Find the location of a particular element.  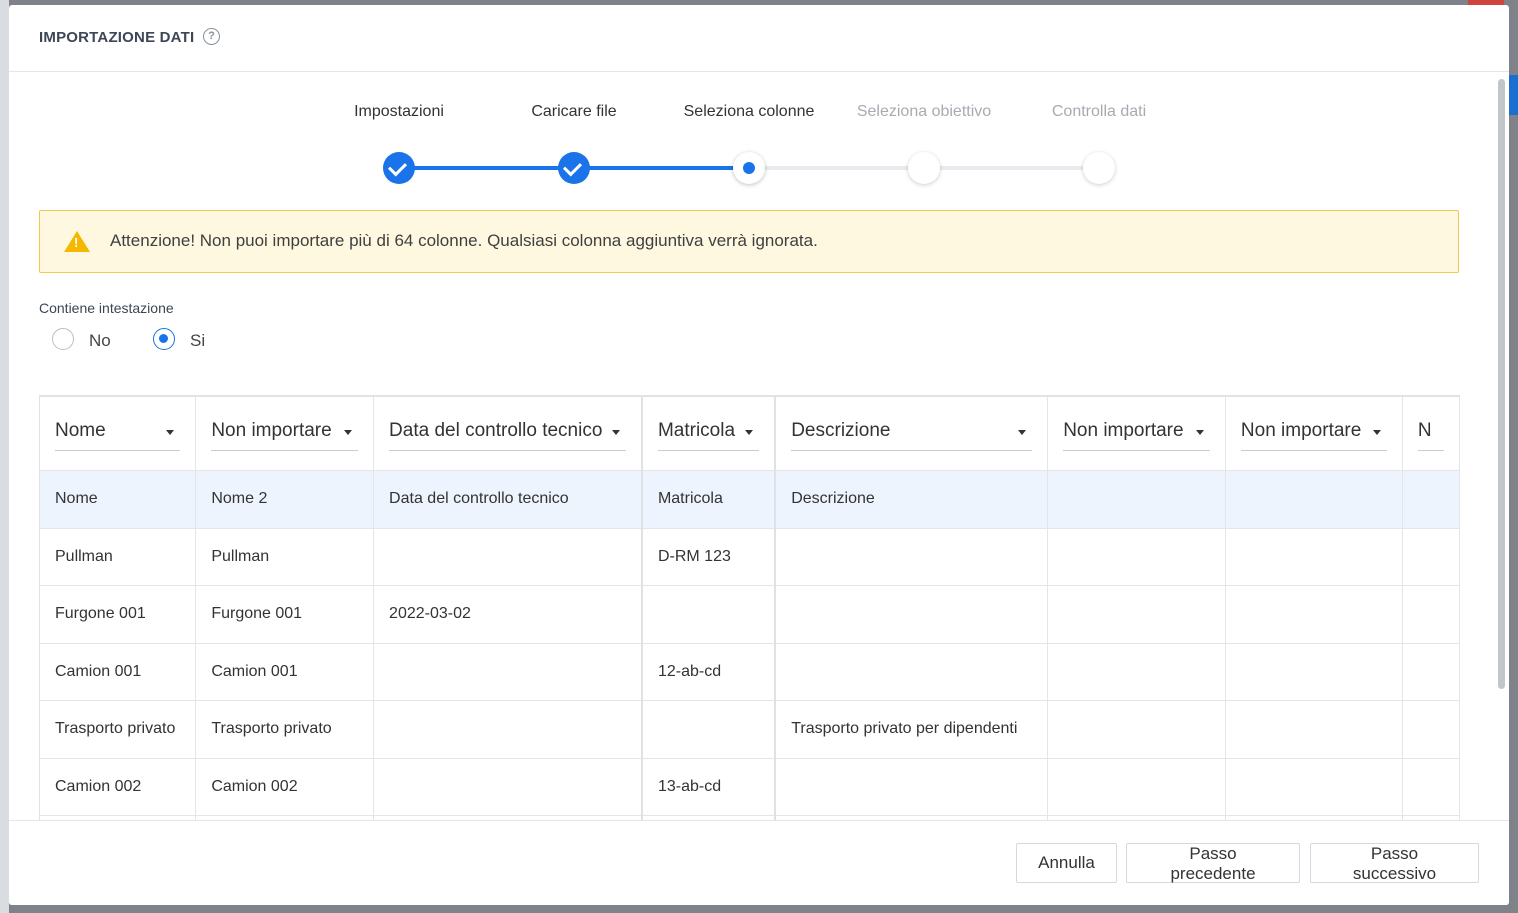

step-label-seleziona-colonne: Seleziona colonne is located at coordinates (749, 111).